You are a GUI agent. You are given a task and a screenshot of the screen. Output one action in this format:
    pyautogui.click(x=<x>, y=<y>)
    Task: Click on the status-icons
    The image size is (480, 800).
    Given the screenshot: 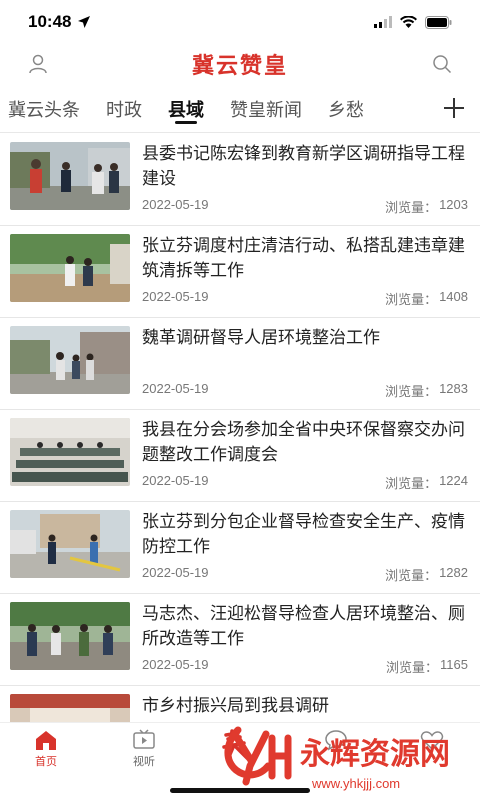 What is the action you would take?
    pyautogui.click(x=413, y=22)
    